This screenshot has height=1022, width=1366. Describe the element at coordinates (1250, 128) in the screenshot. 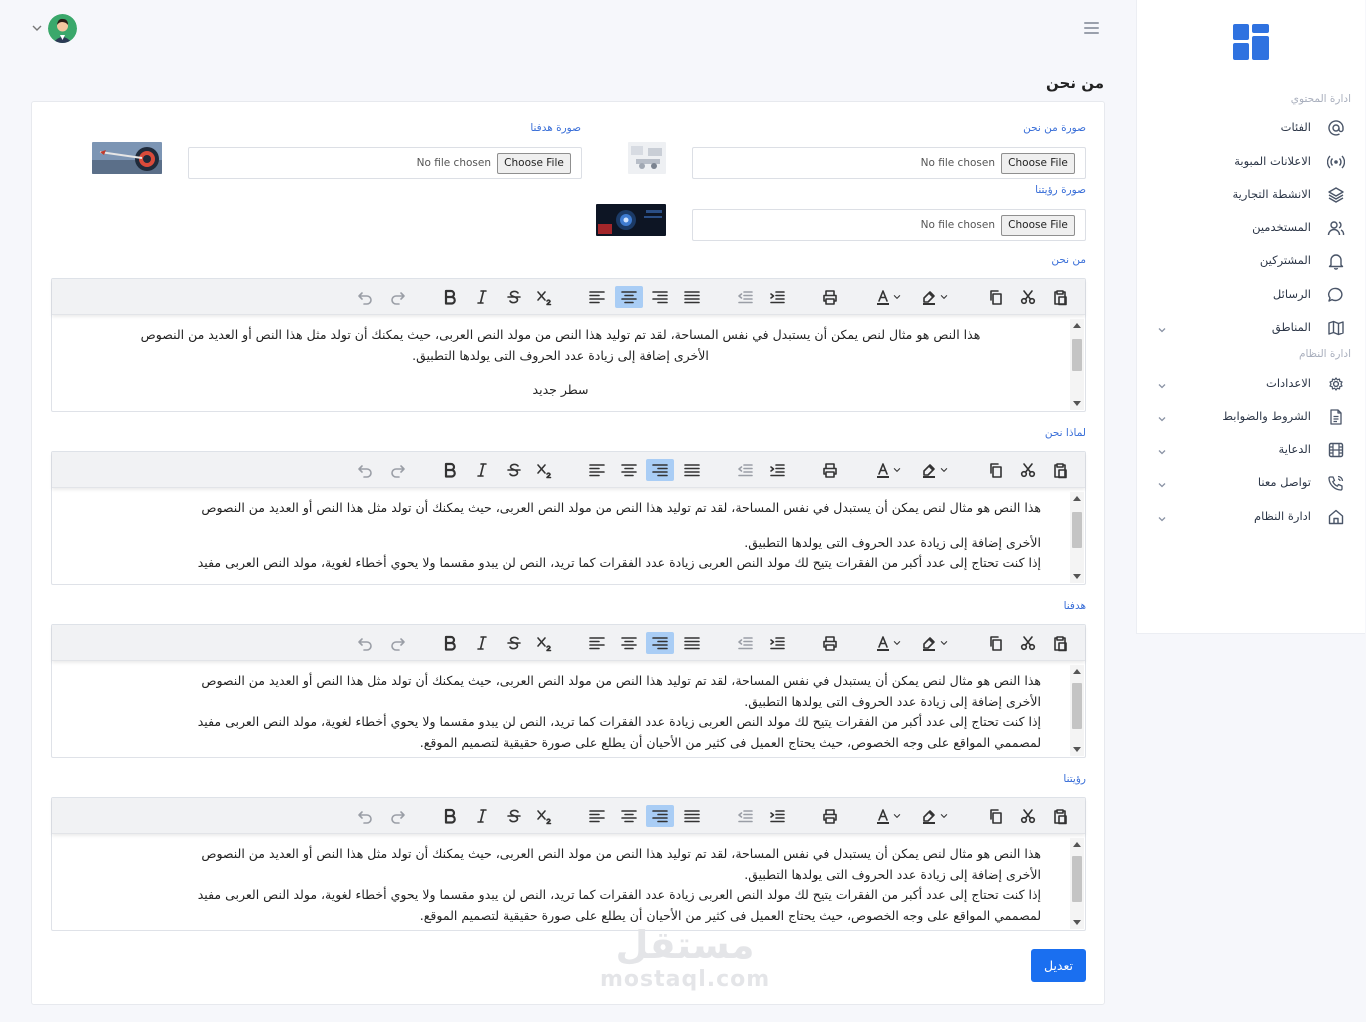

I see `sidebar-item-categories: الفئات` at that location.